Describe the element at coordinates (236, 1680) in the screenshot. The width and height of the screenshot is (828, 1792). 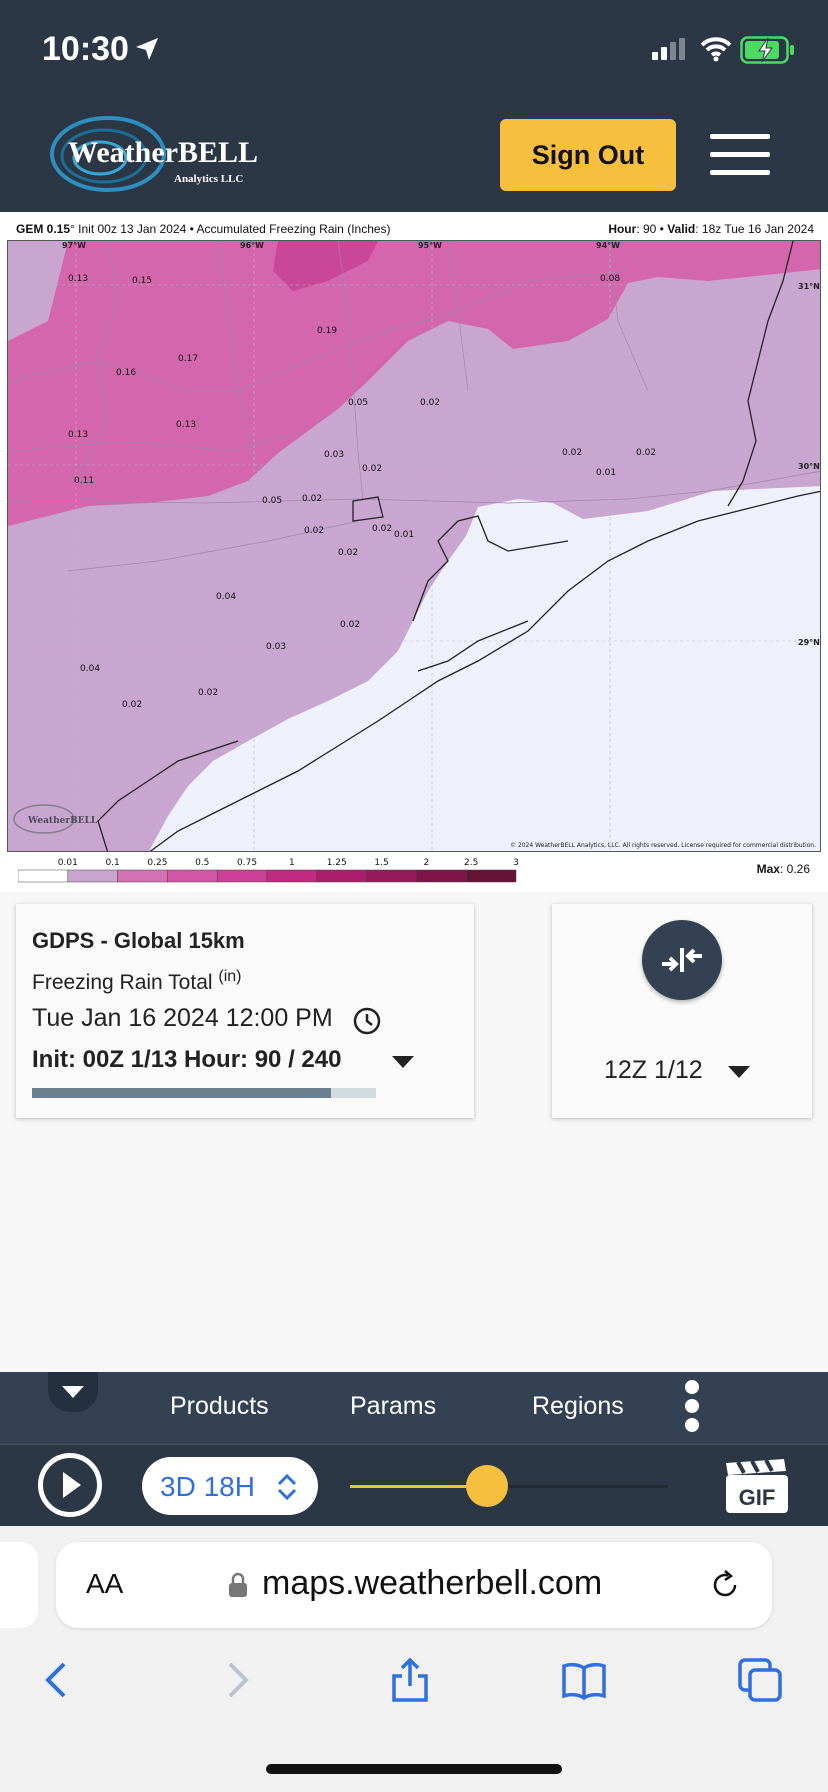
I see `forward-chevron-icon` at that location.